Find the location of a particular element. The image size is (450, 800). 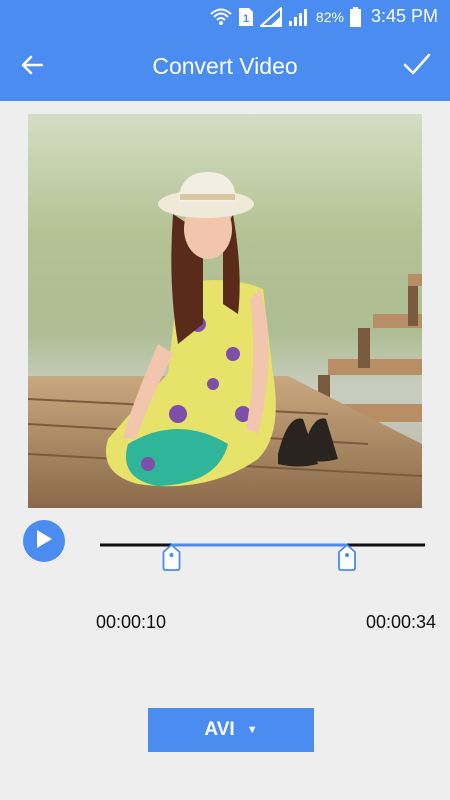

trim-end-handle is located at coordinates (347, 557).